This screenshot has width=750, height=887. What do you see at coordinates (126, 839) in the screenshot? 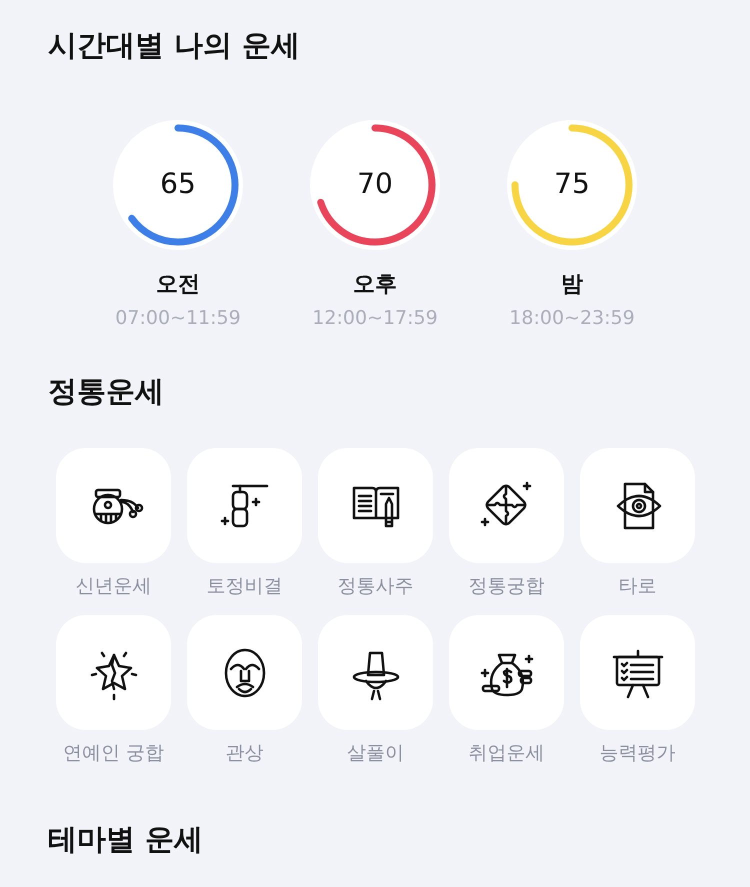
I see `section-title: 테마별 운세` at bounding box center [126, 839].